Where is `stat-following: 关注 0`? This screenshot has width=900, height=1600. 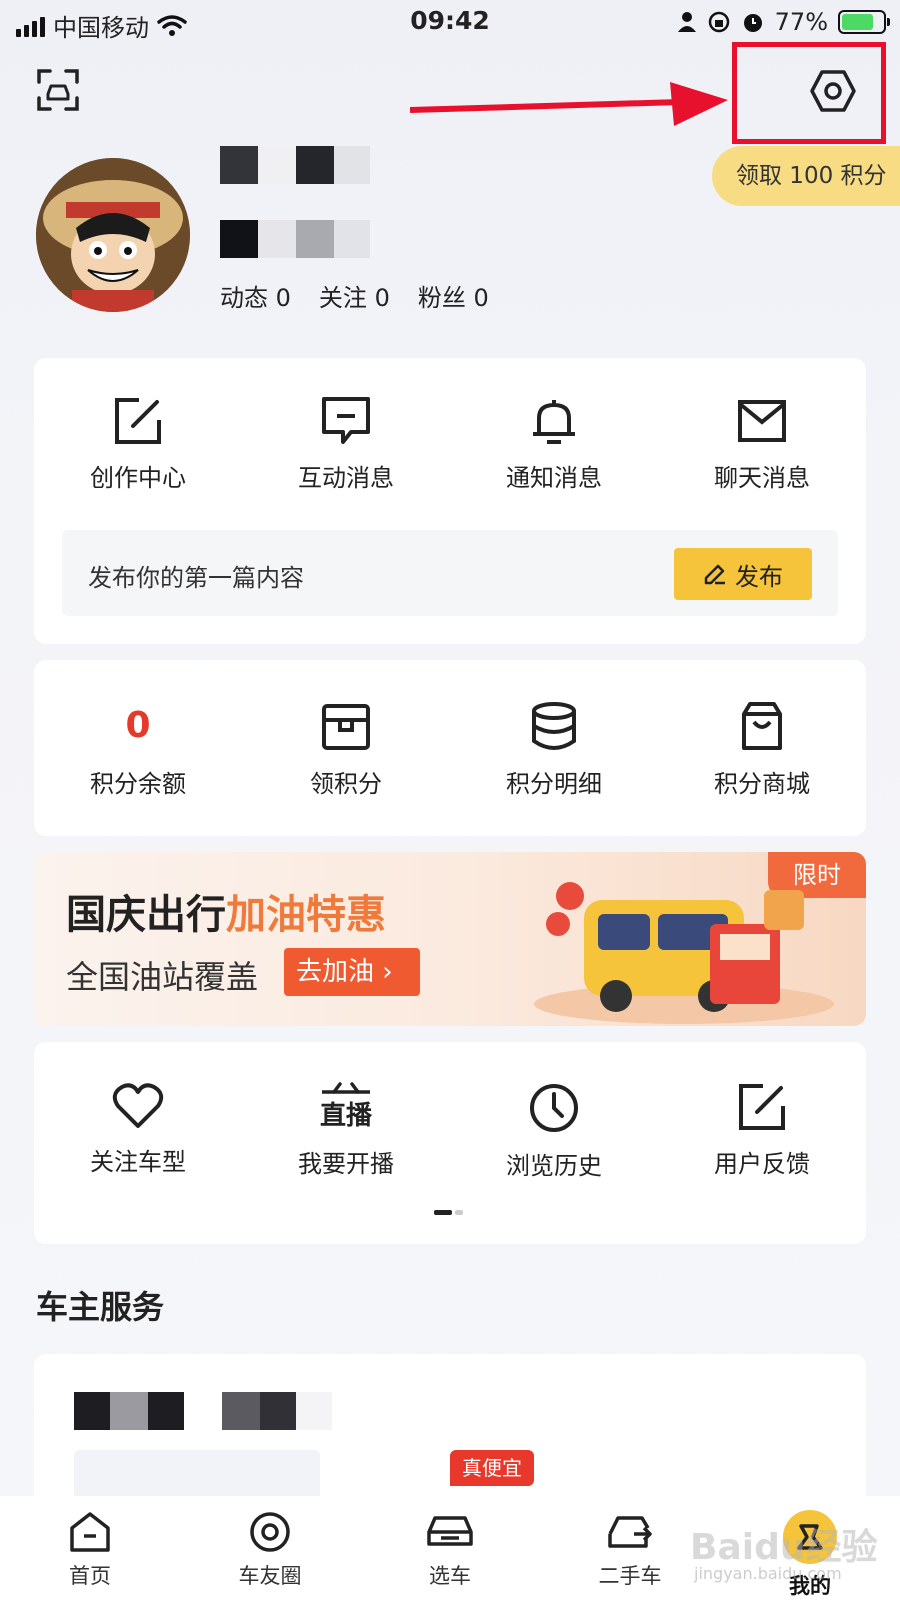 stat-following: 关注 0 is located at coordinates (354, 295).